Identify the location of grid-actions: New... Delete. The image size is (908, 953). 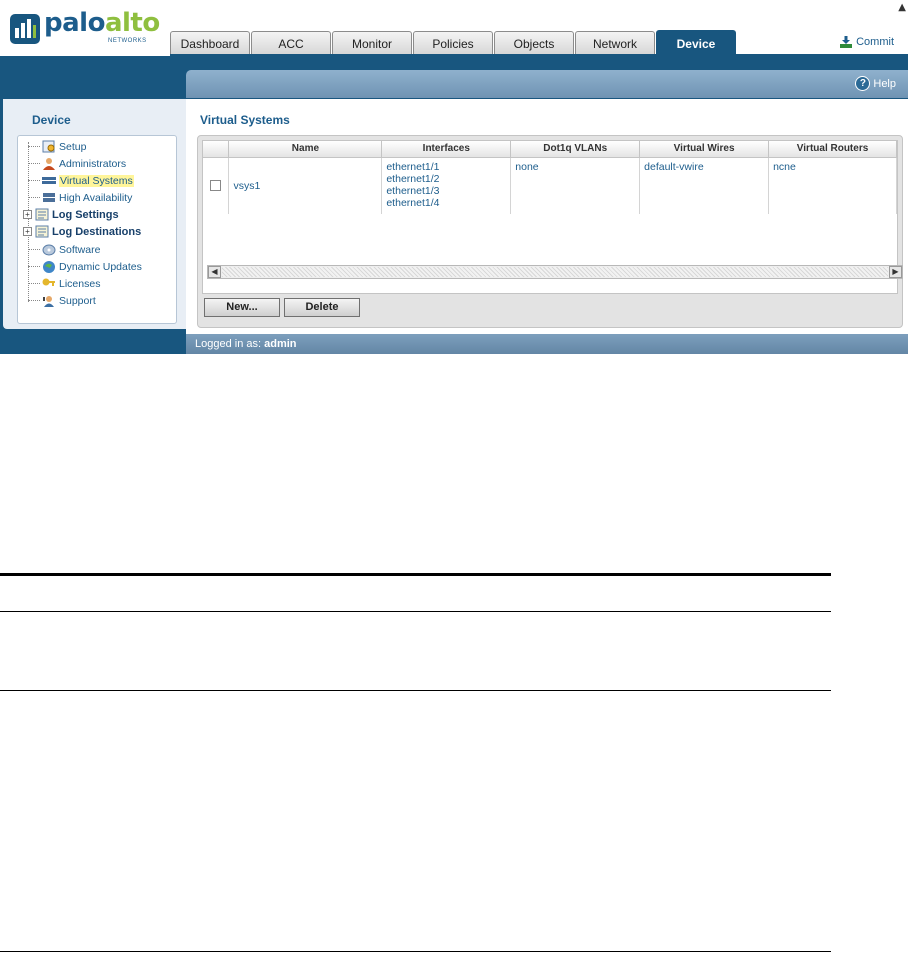
(284, 307).